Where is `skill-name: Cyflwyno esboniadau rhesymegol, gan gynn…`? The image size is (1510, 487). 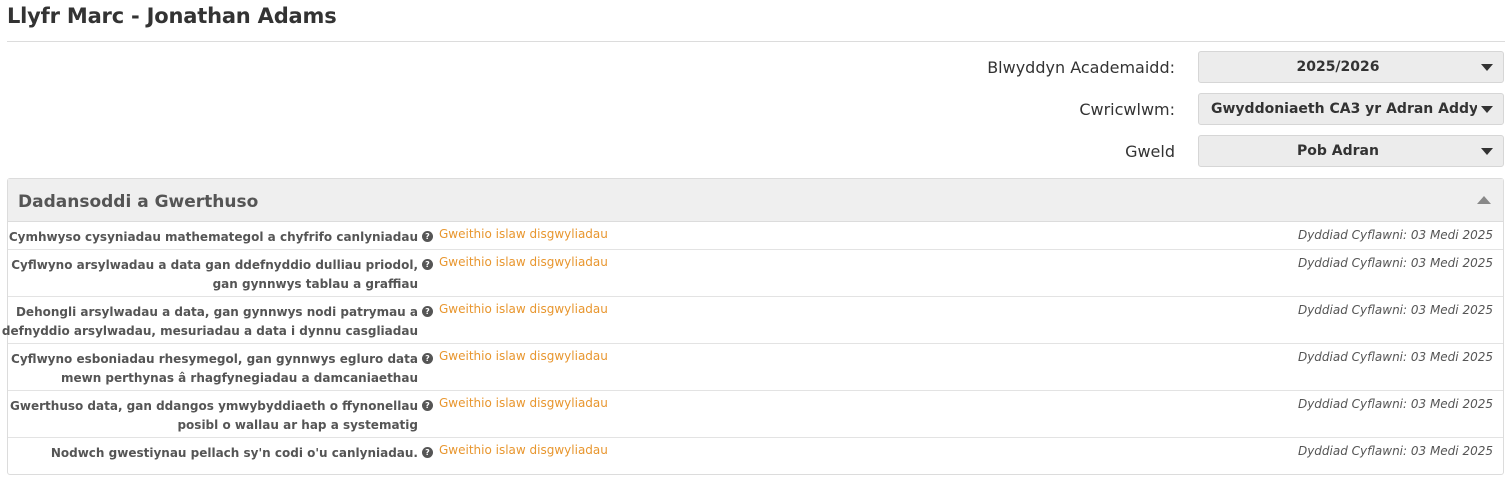
skill-name: Cyflwyno esboniadau rhesymegol, gan gynn… is located at coordinates (214, 368).